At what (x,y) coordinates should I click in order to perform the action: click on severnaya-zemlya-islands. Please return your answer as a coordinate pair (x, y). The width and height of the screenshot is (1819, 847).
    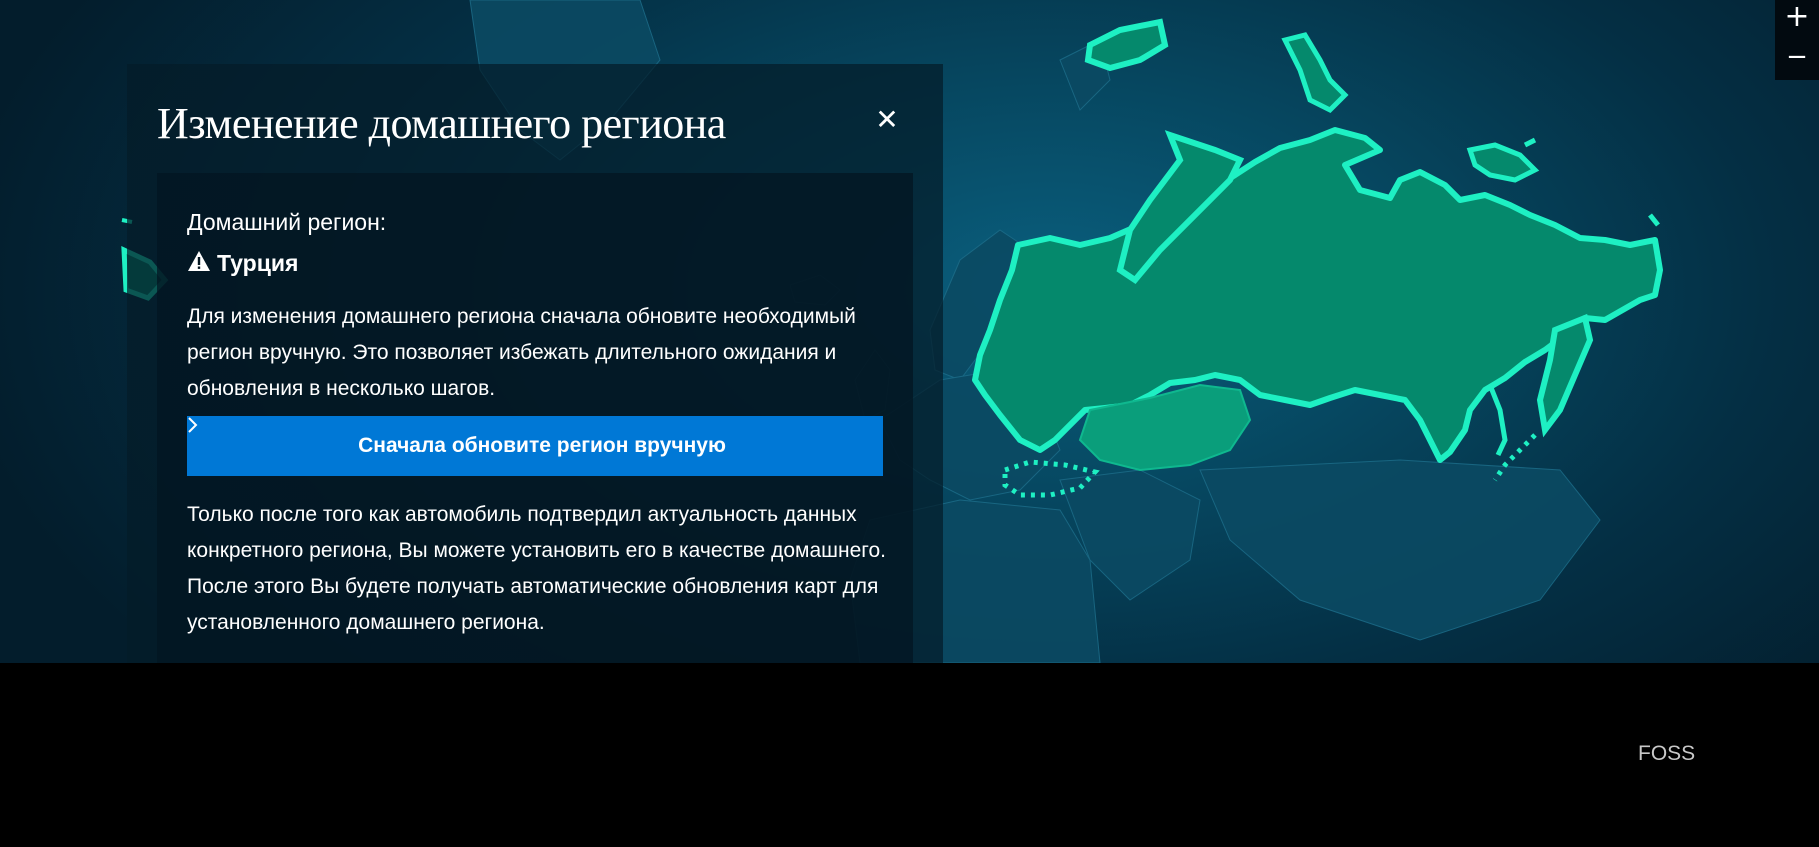
    Looking at the image, I should click on (1503, 162).